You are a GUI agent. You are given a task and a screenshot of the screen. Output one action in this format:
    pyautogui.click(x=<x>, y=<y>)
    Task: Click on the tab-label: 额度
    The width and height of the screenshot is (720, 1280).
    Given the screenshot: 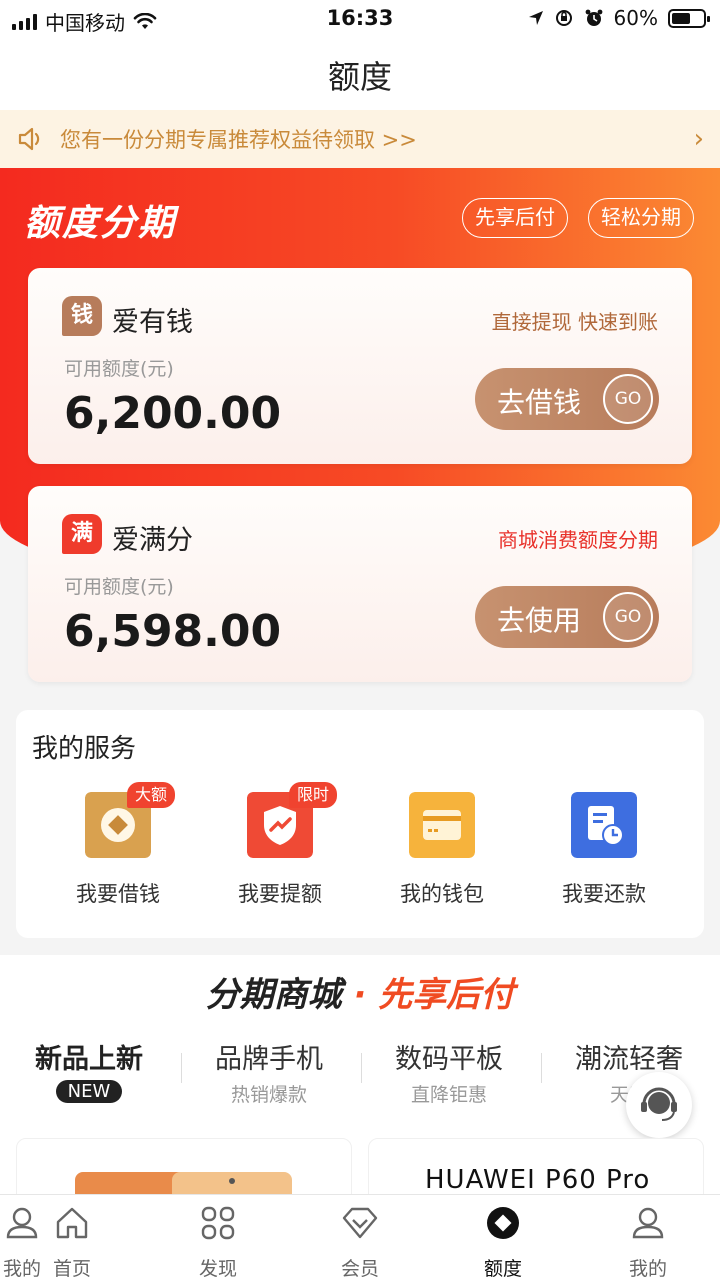 What is the action you would take?
    pyautogui.click(x=502, y=1269)
    